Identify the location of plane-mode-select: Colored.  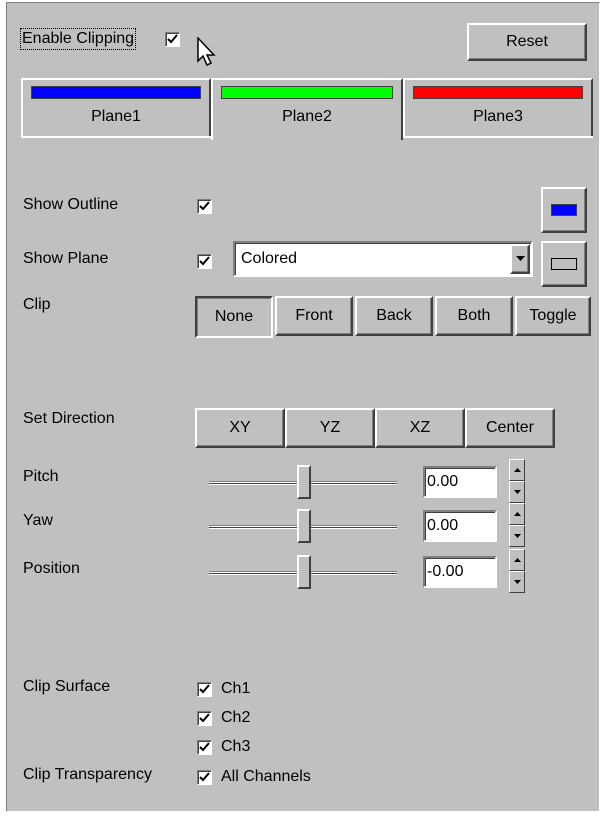
(383, 259).